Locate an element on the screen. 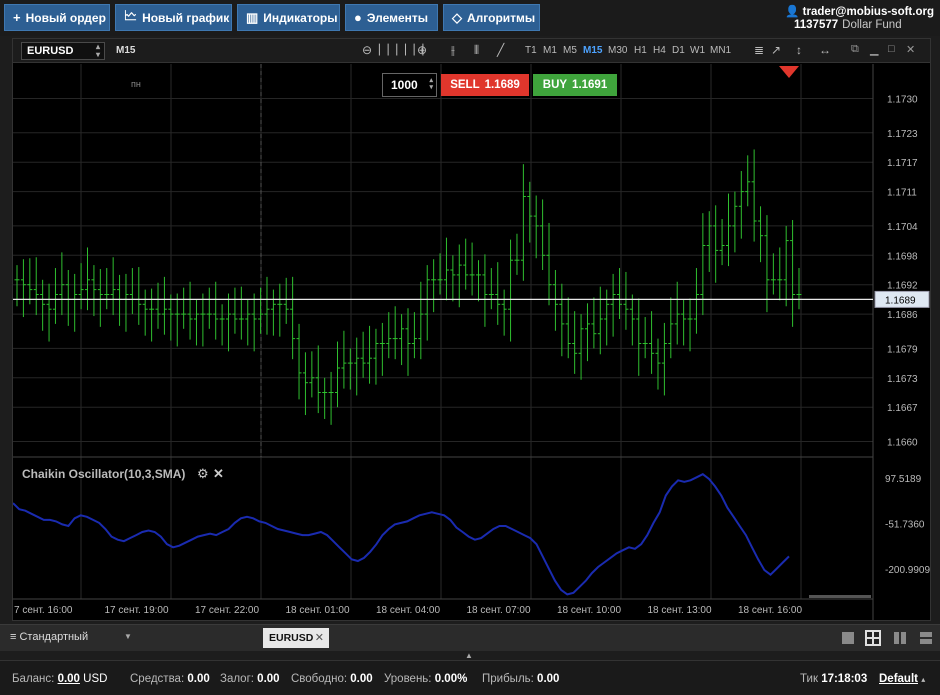 This screenshot has width=940, height=695. balance: Баланс: 0.00 USD is located at coordinates (60, 679).